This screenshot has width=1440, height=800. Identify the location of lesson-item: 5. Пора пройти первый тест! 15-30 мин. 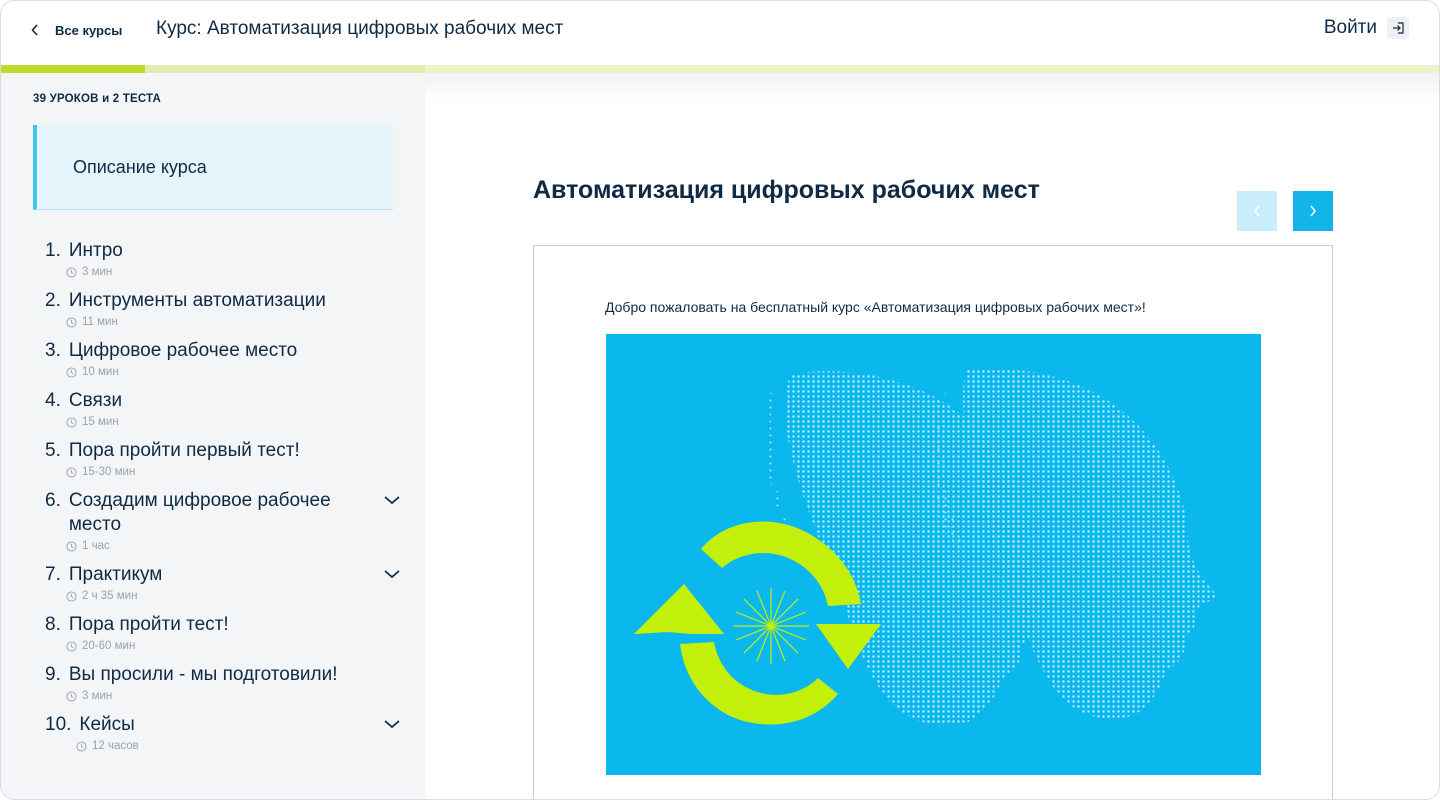
(223, 459).